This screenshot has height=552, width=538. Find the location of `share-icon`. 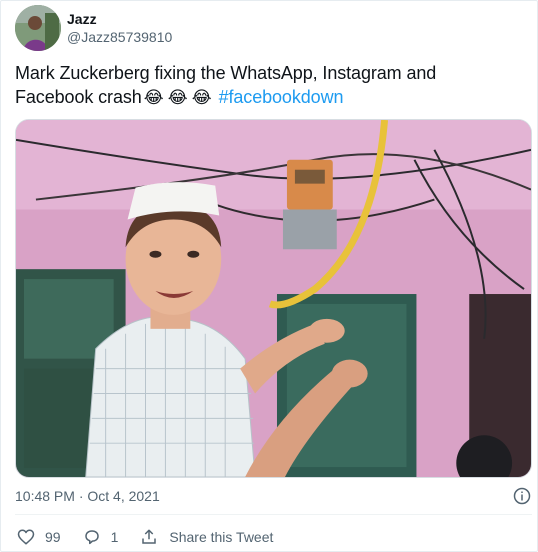

share-icon is located at coordinates (149, 536).